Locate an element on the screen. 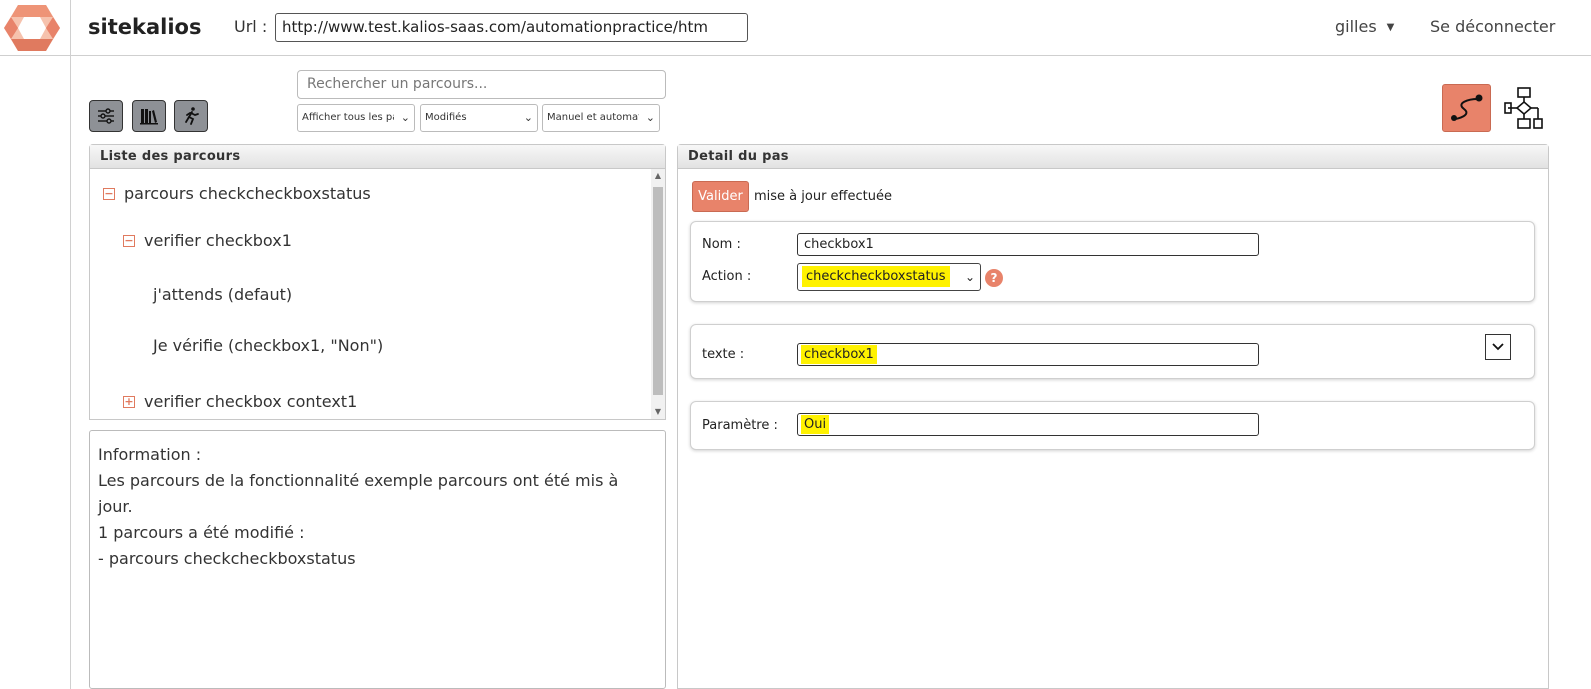 Image resolution: width=1591 pixels, height=689 pixels. caret-down-icon: ▼ is located at coordinates (1390, 27).